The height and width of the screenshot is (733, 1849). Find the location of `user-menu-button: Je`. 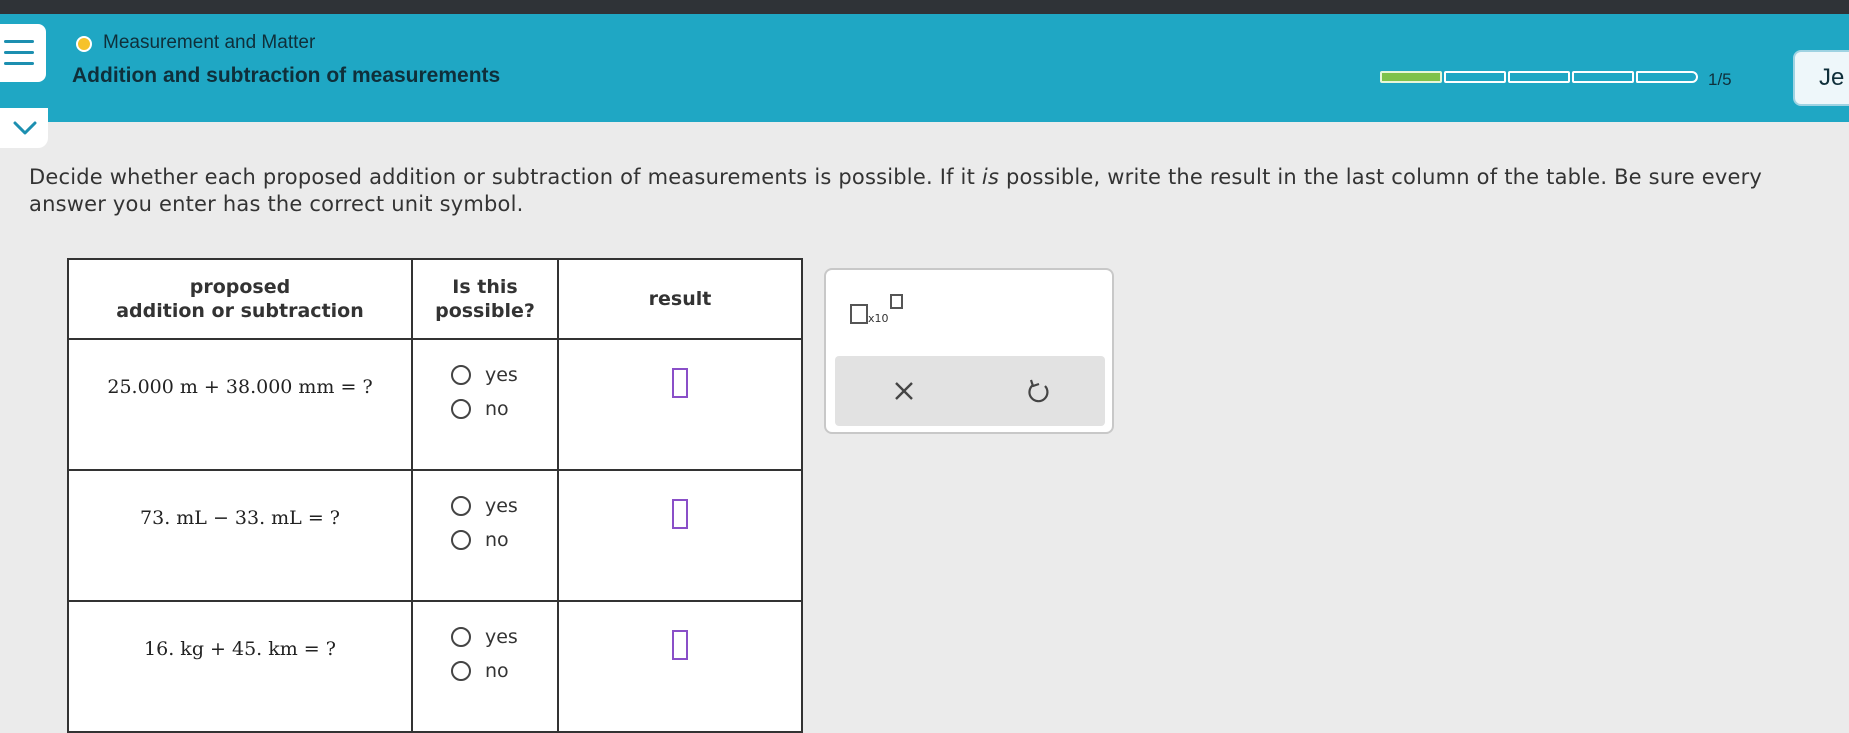

user-menu-button: Je is located at coordinates (1821, 78).